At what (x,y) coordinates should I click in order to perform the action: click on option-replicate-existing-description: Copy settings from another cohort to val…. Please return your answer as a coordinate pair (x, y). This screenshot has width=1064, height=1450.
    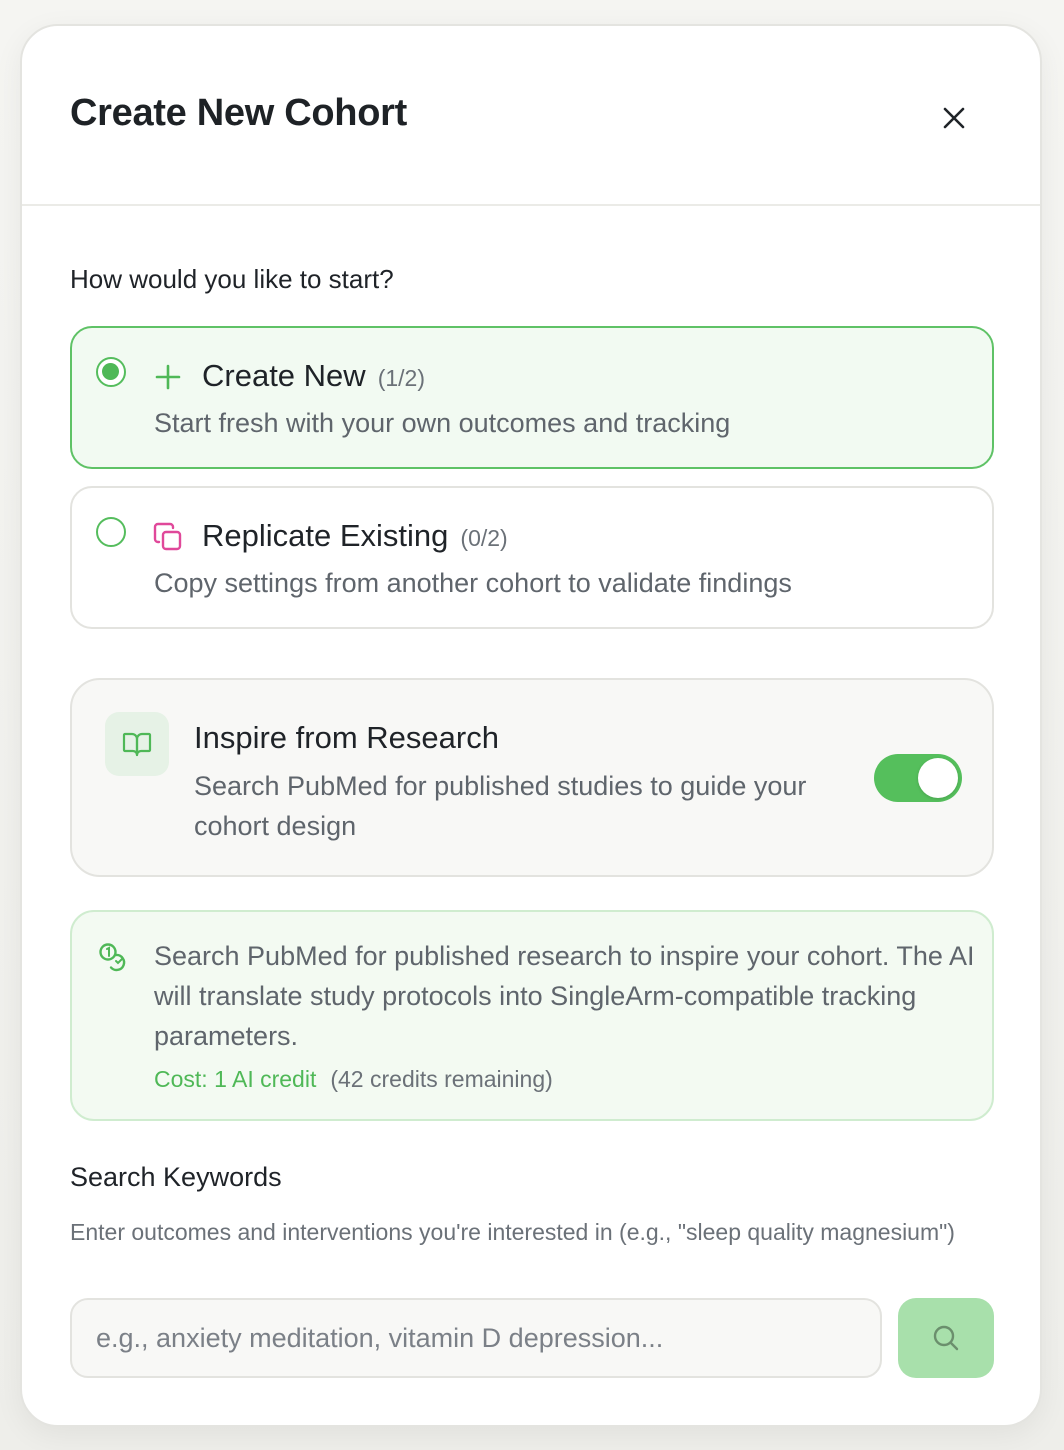
    Looking at the image, I should click on (473, 583).